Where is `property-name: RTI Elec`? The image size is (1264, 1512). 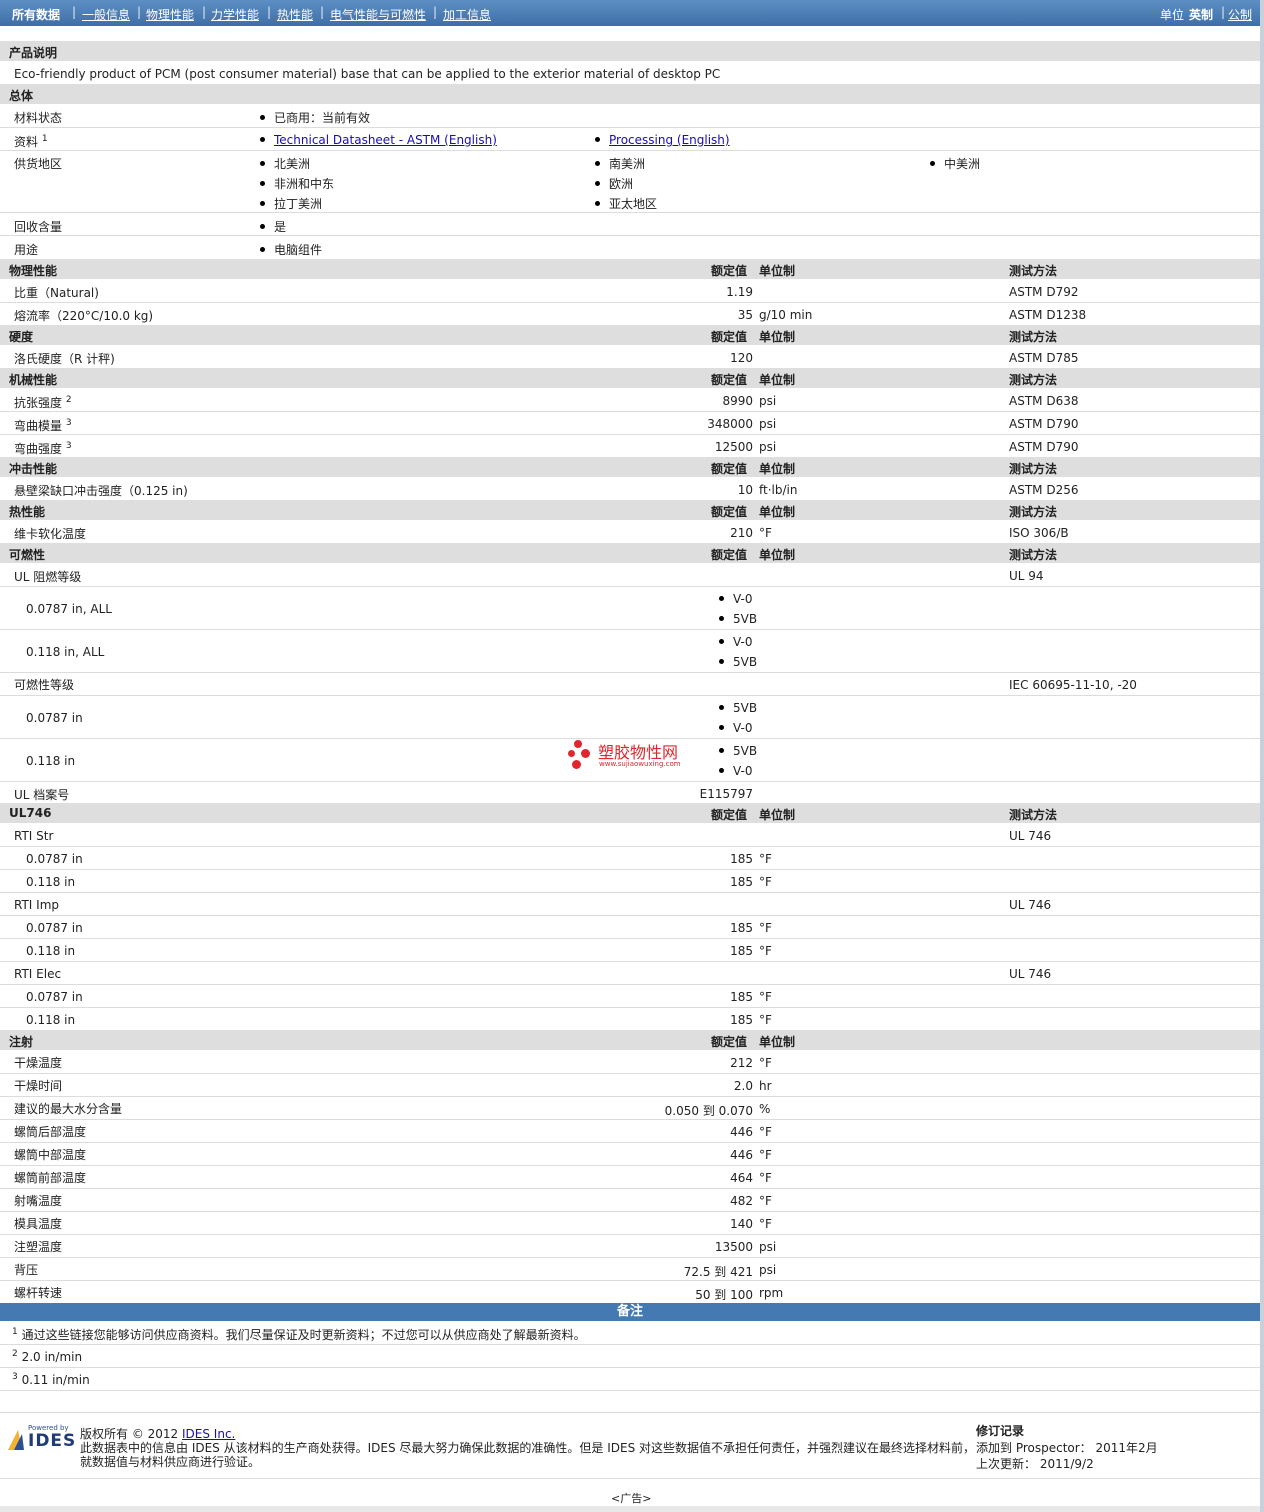 property-name: RTI Elec is located at coordinates (38, 974).